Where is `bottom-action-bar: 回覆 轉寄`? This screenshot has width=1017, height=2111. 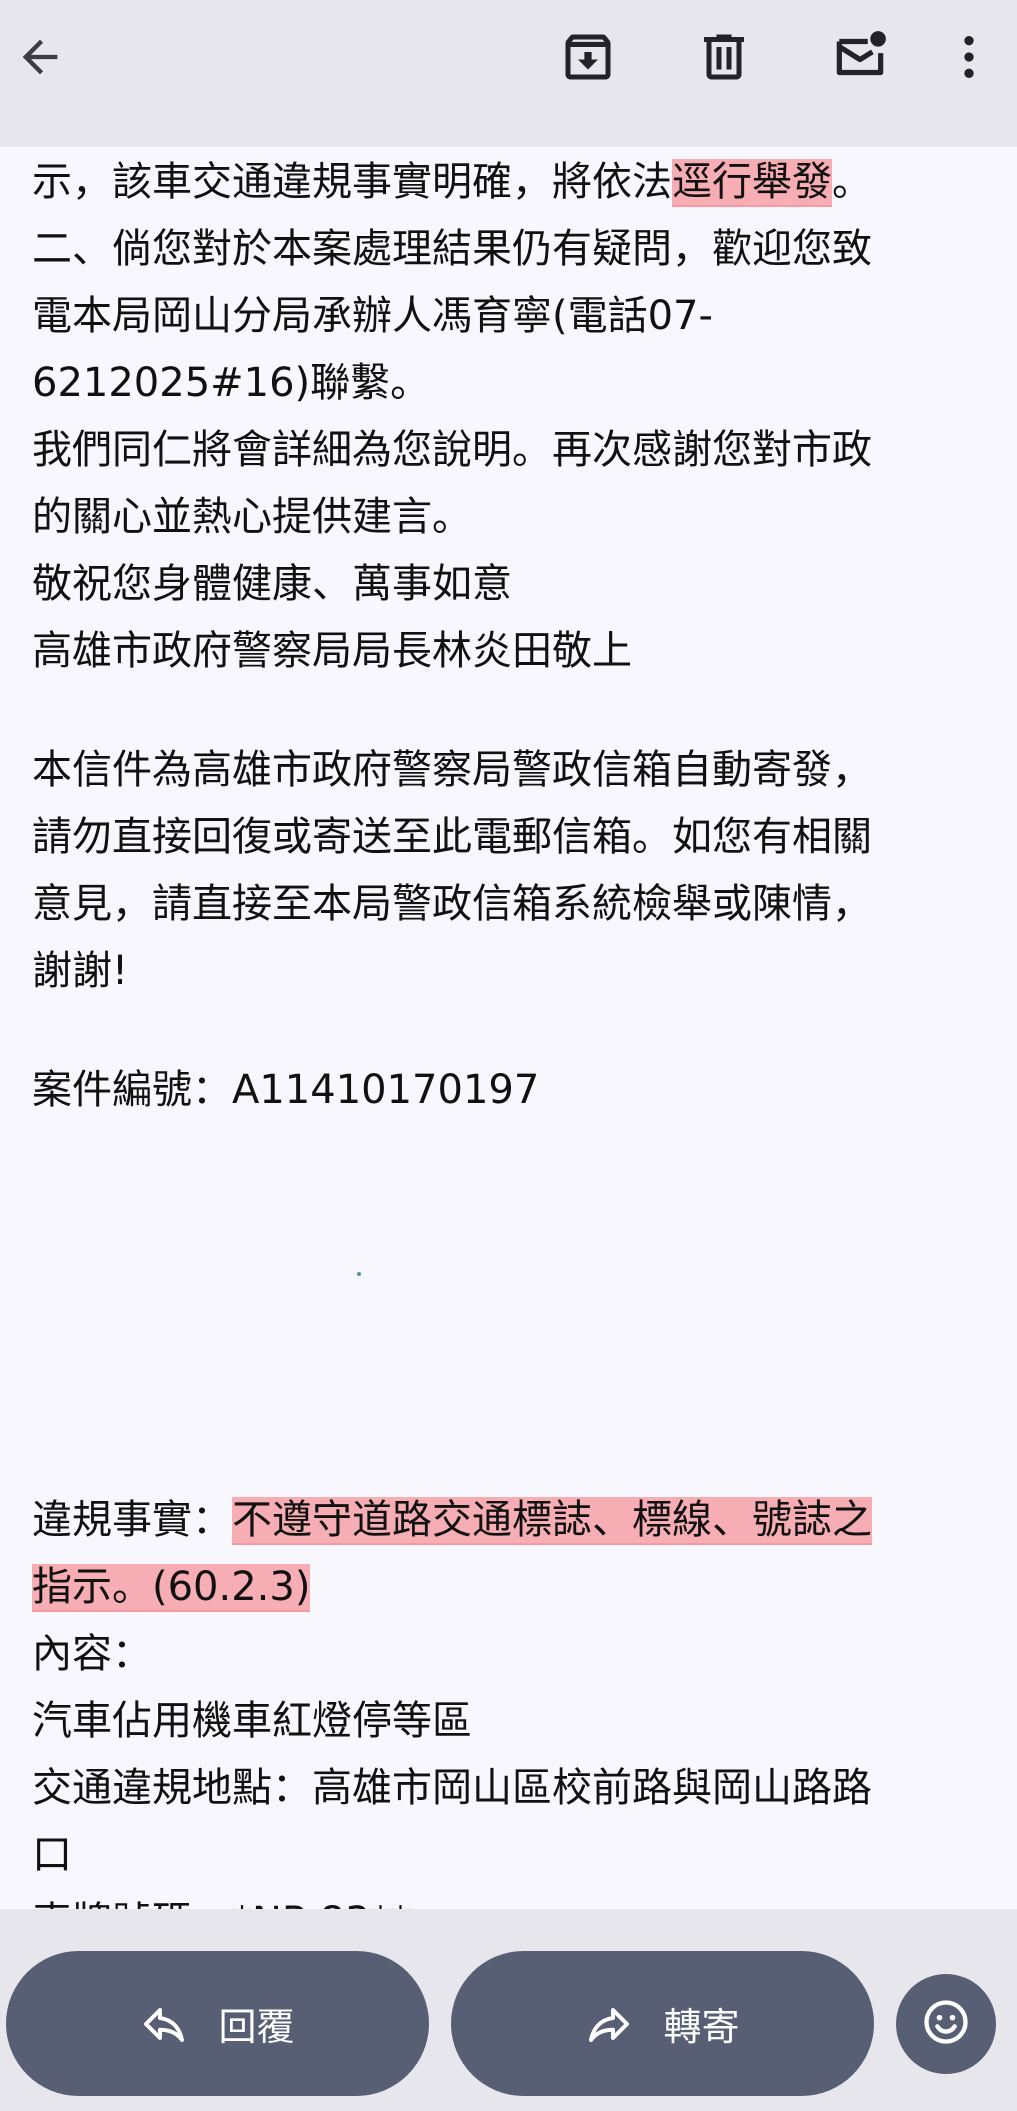
bottom-action-bar: 回覆 轉寄 is located at coordinates (508, 2010).